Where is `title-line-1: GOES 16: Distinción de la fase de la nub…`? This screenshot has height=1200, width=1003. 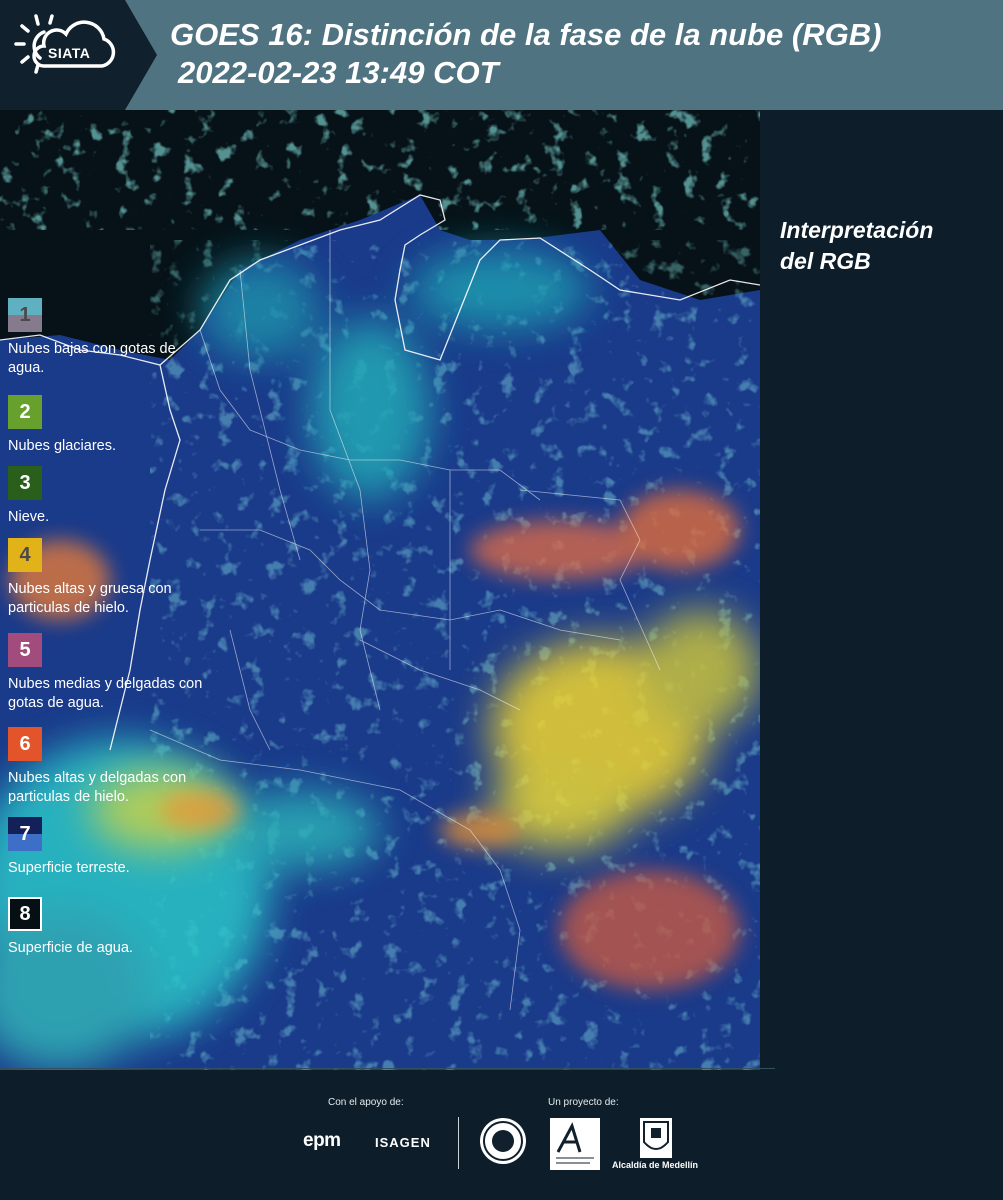 title-line-1: GOES 16: Distinción de la fase de la nub… is located at coordinates (526, 34).